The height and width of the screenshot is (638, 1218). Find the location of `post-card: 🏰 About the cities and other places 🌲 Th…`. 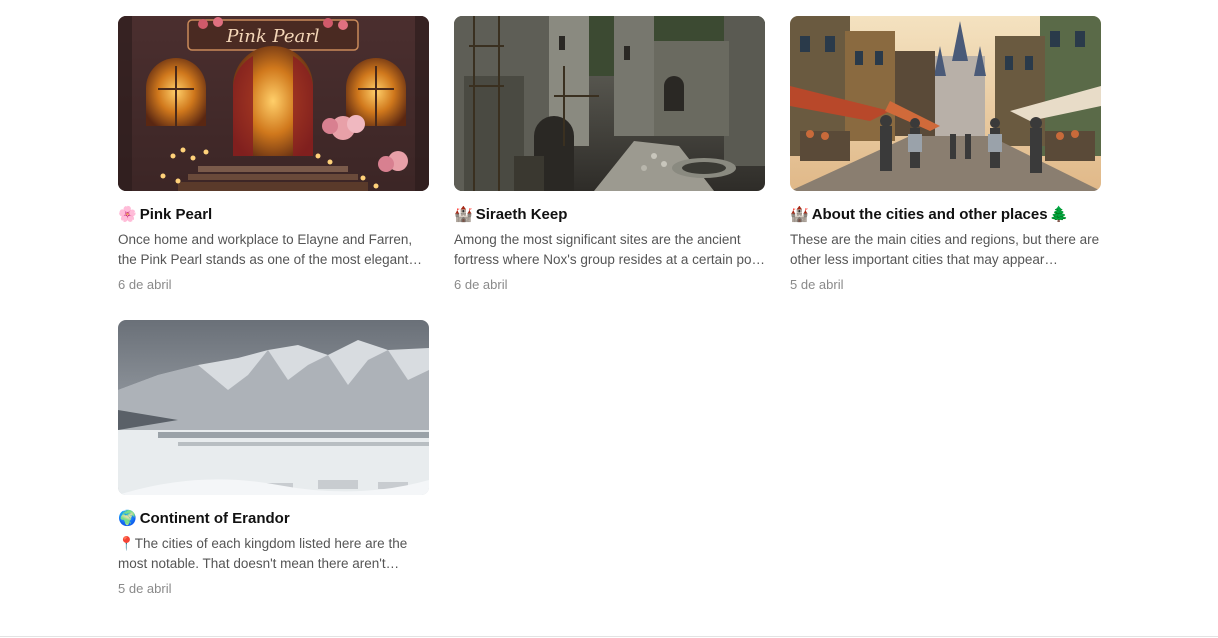

post-card: 🏰 About the cities and other places 🌲 Th… is located at coordinates (946, 154).